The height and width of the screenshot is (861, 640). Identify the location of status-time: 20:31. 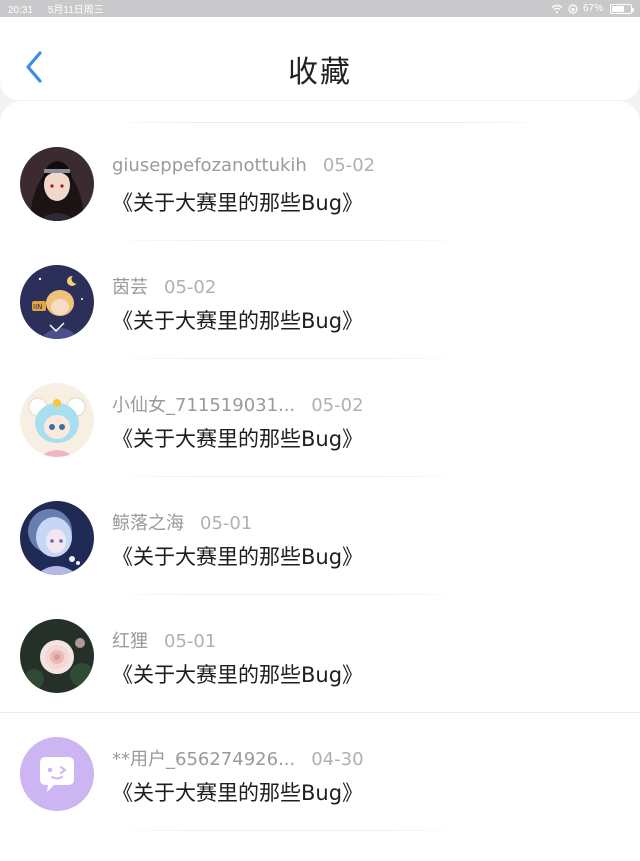
(21, 10).